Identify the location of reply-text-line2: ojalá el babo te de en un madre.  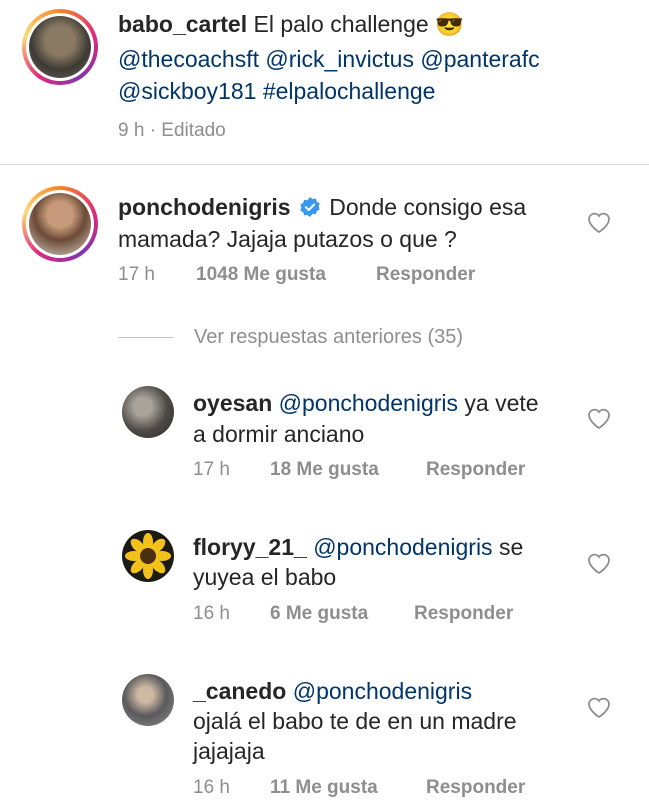
(355, 721).